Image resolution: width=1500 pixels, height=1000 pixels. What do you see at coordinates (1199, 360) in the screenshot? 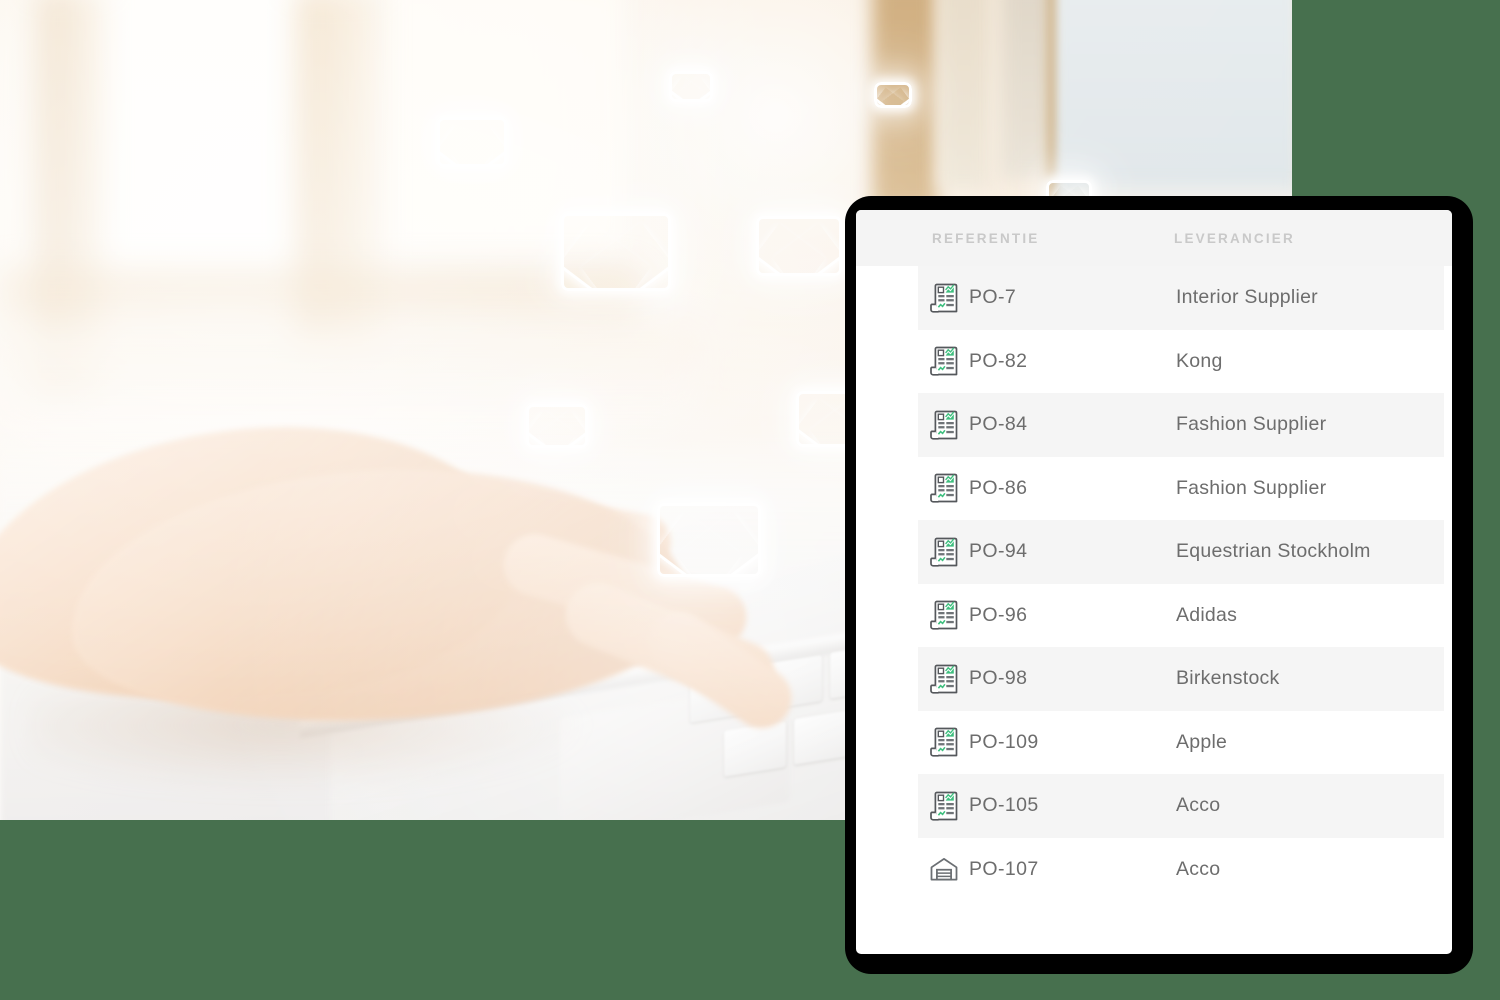
I see `cell-supplier: Kong` at bounding box center [1199, 360].